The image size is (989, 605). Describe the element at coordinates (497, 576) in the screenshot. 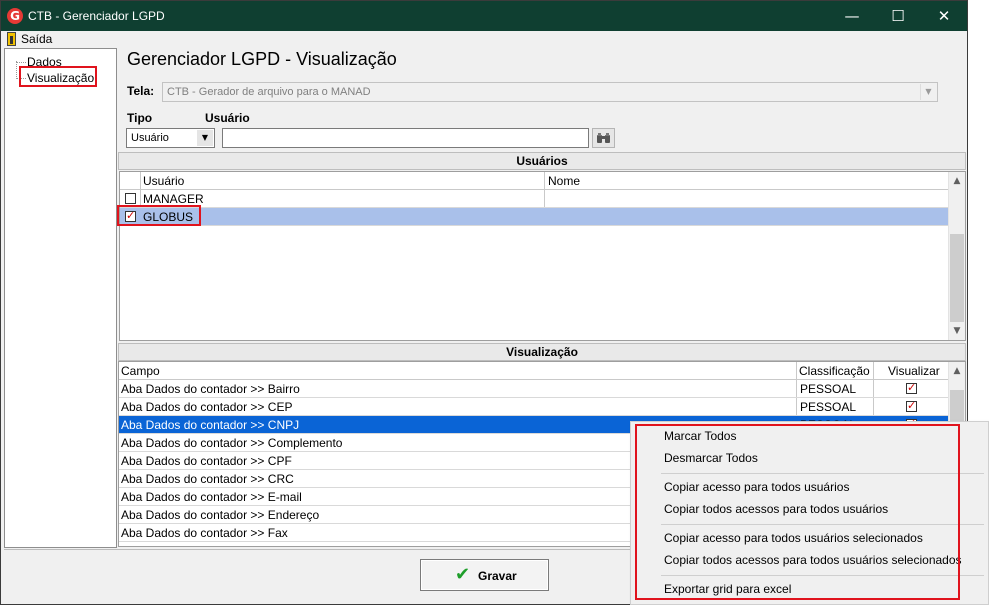

I see `save-button-label: Gravar` at that location.